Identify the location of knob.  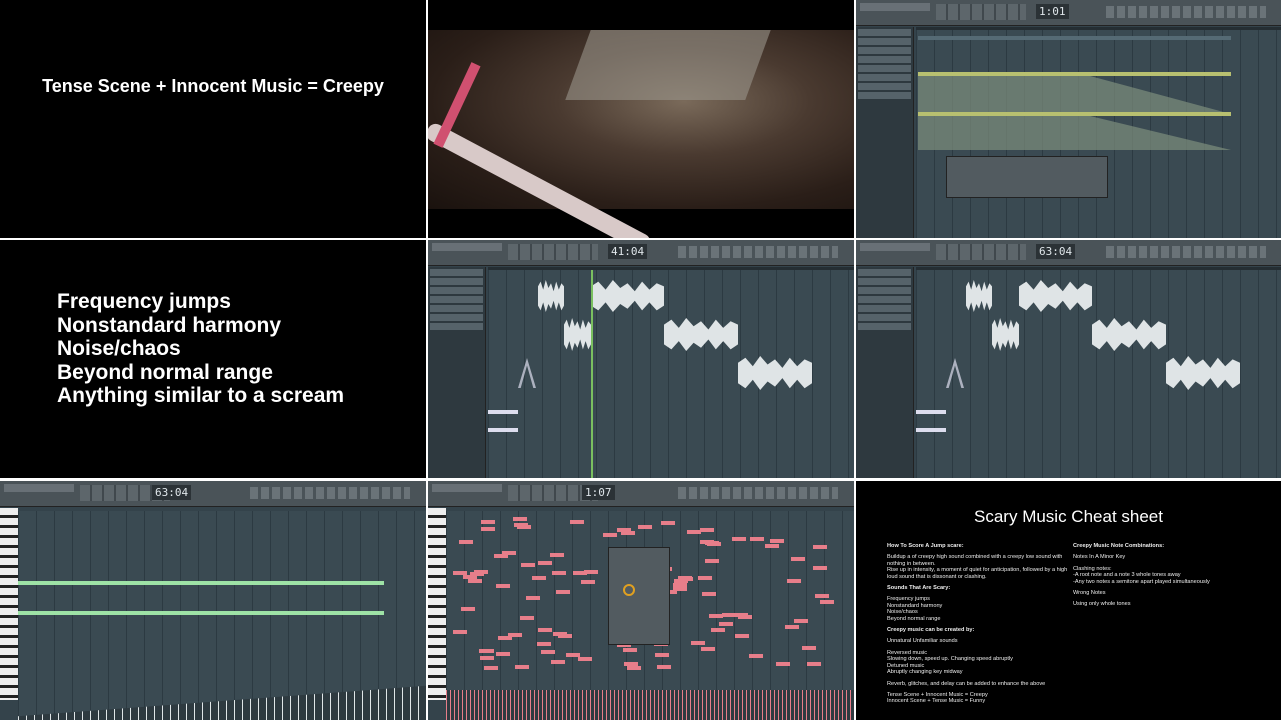
(629, 590).